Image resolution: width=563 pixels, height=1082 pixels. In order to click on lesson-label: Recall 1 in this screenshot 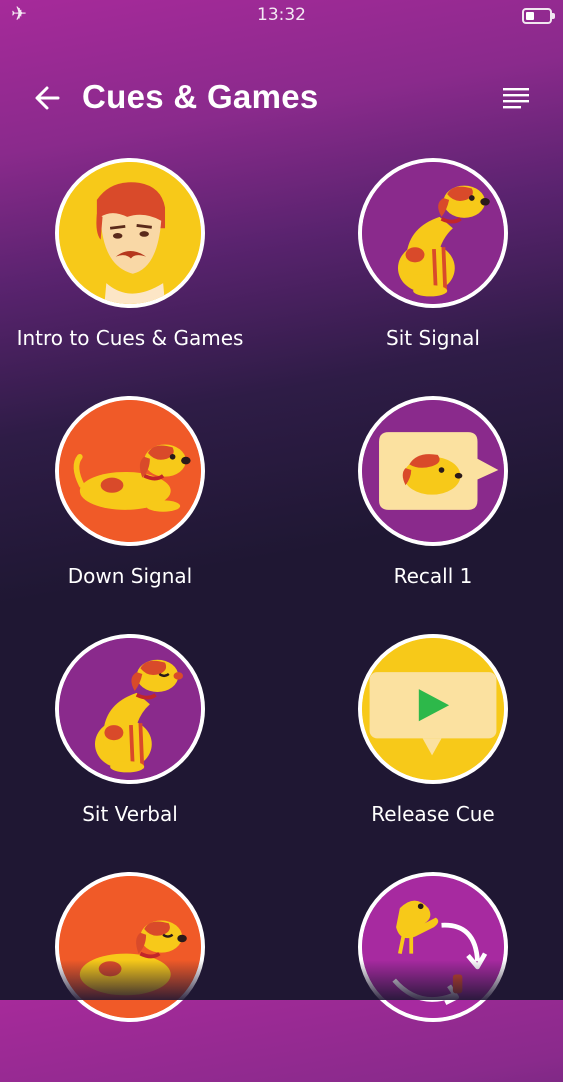, I will do `click(433, 576)`.